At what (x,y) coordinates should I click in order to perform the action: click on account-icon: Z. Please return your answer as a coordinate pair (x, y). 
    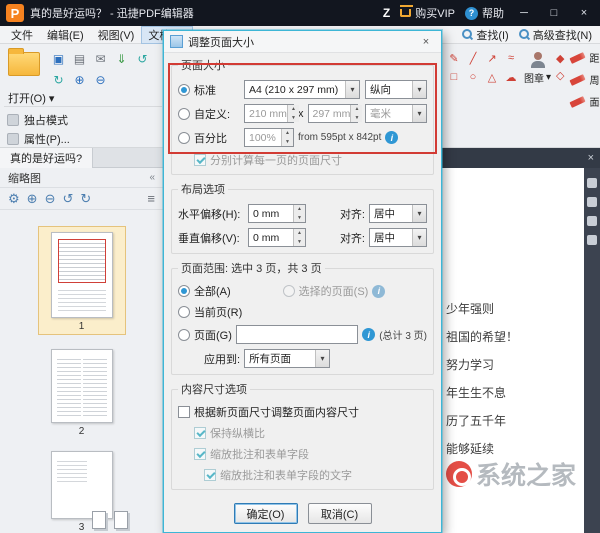
    Looking at the image, I should click on (386, 13).